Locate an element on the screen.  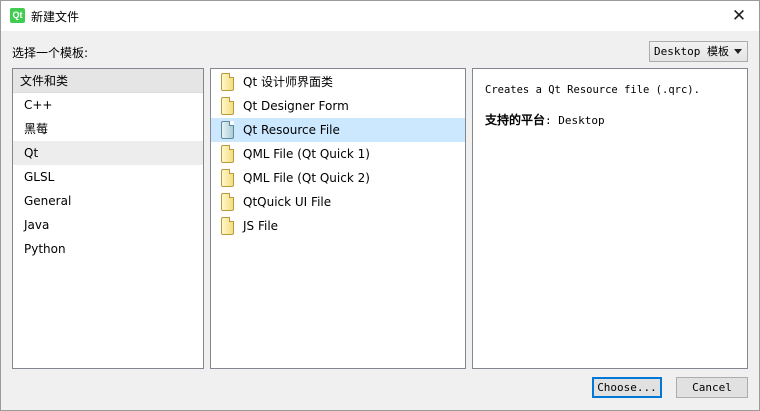
template-description: Creates a Qt Resource file (.qrc). is located at coordinates (592, 90).